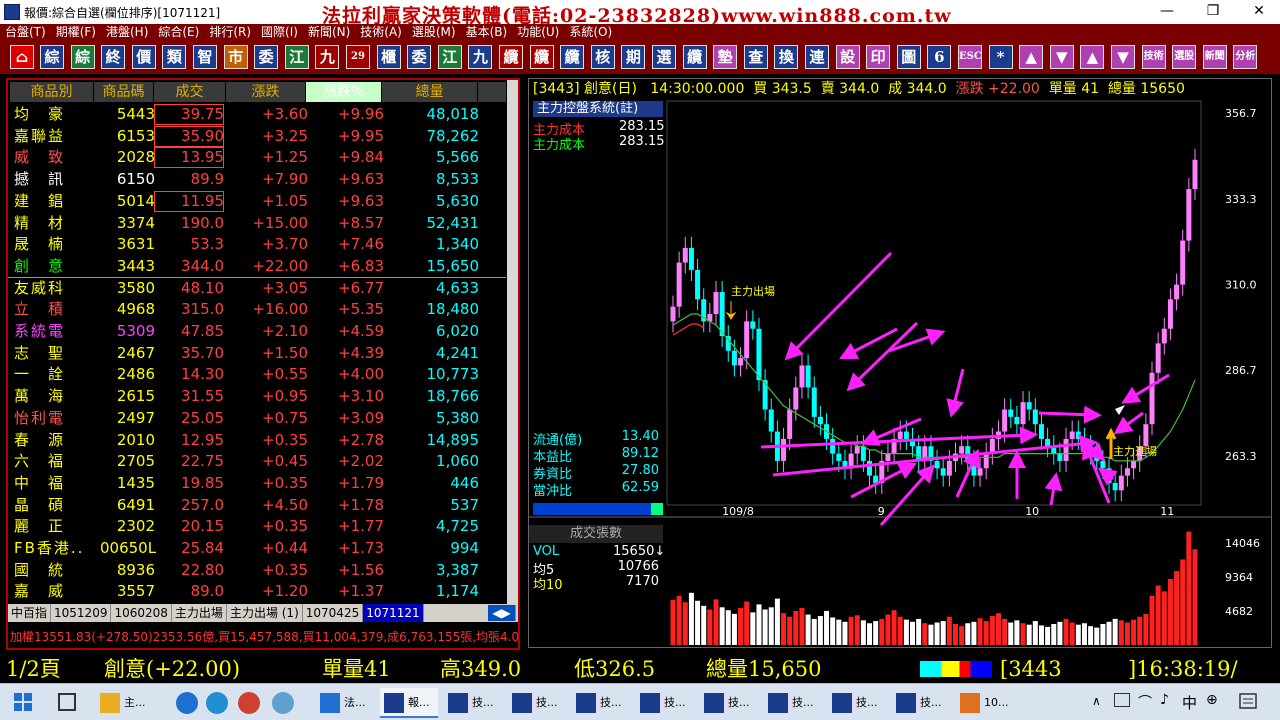  I want to click on toolbar-button-10: 29, so click(358, 57).